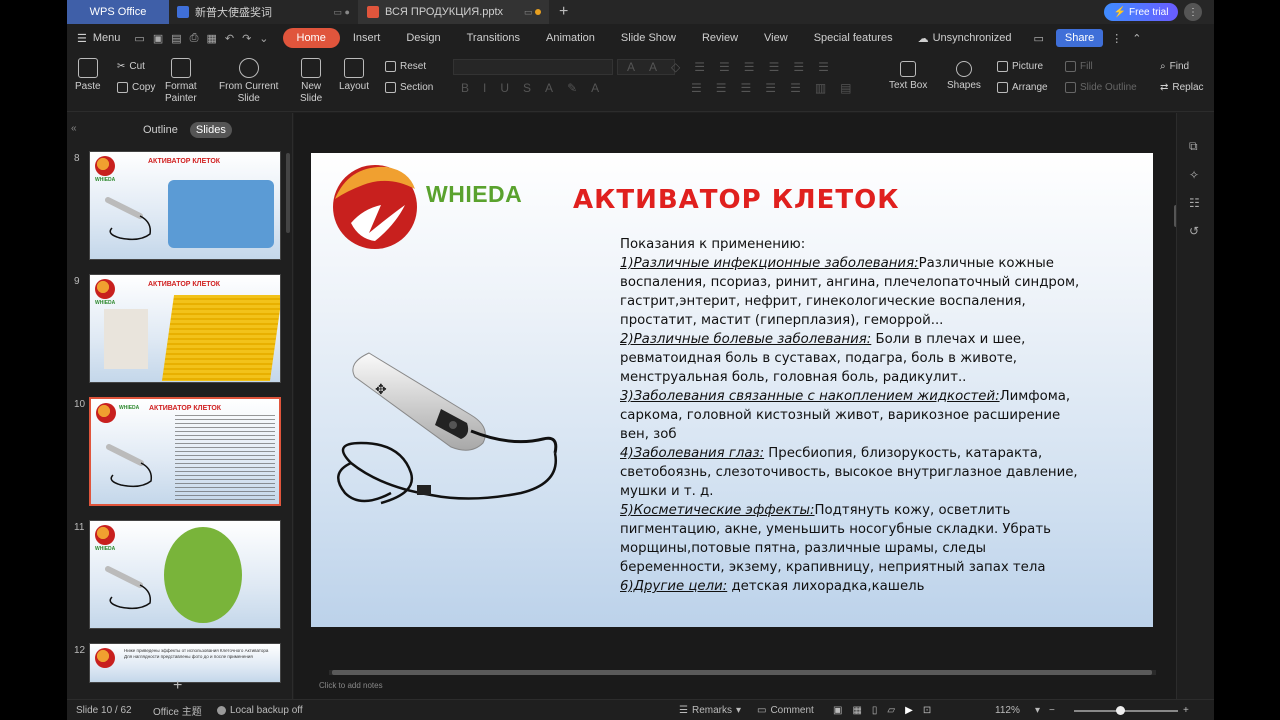 Image resolution: width=1280 pixels, height=720 pixels. I want to click on remarks-button: ☰ Remarks ▾, so click(710, 710).